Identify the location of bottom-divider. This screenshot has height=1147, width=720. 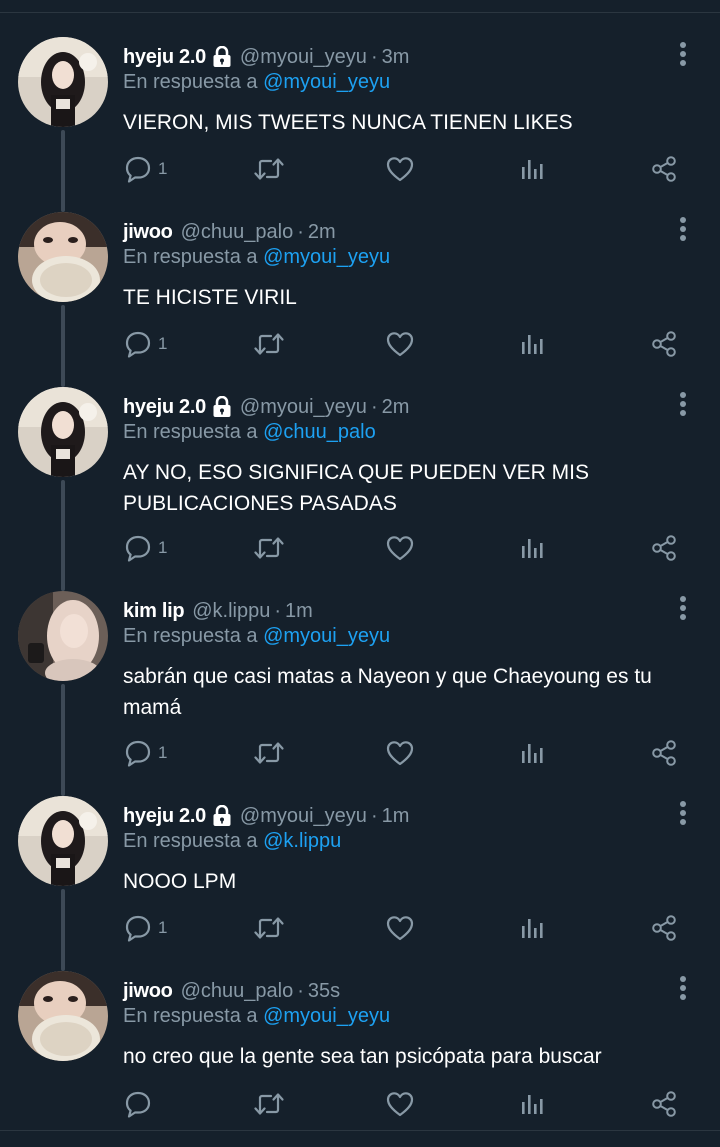
(360, 1130).